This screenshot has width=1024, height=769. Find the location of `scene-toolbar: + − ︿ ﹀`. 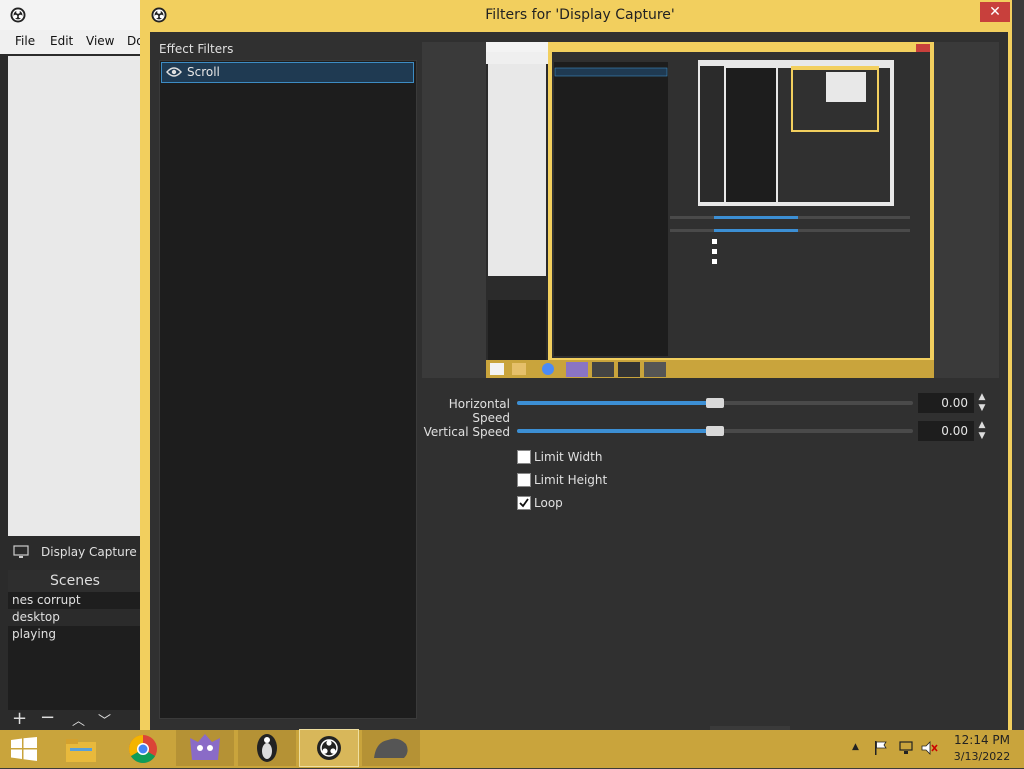

scene-toolbar: + − ︿ ﹀ is located at coordinates (75, 718).